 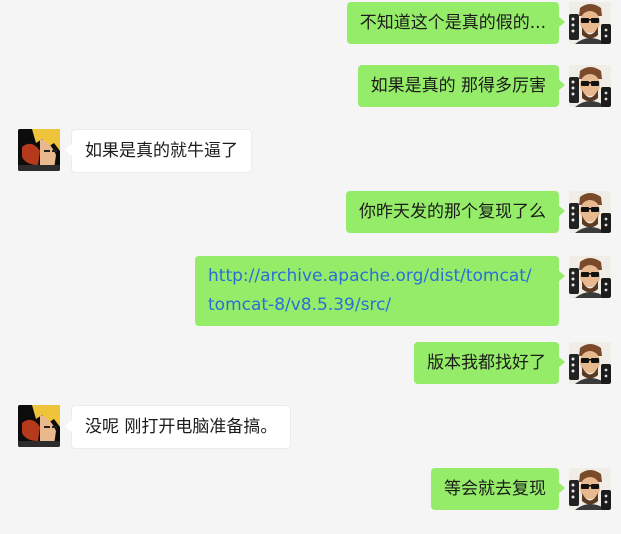 I want to click on link-text-line: tomcat-8/v8.5.39/src/, so click(x=377, y=305).